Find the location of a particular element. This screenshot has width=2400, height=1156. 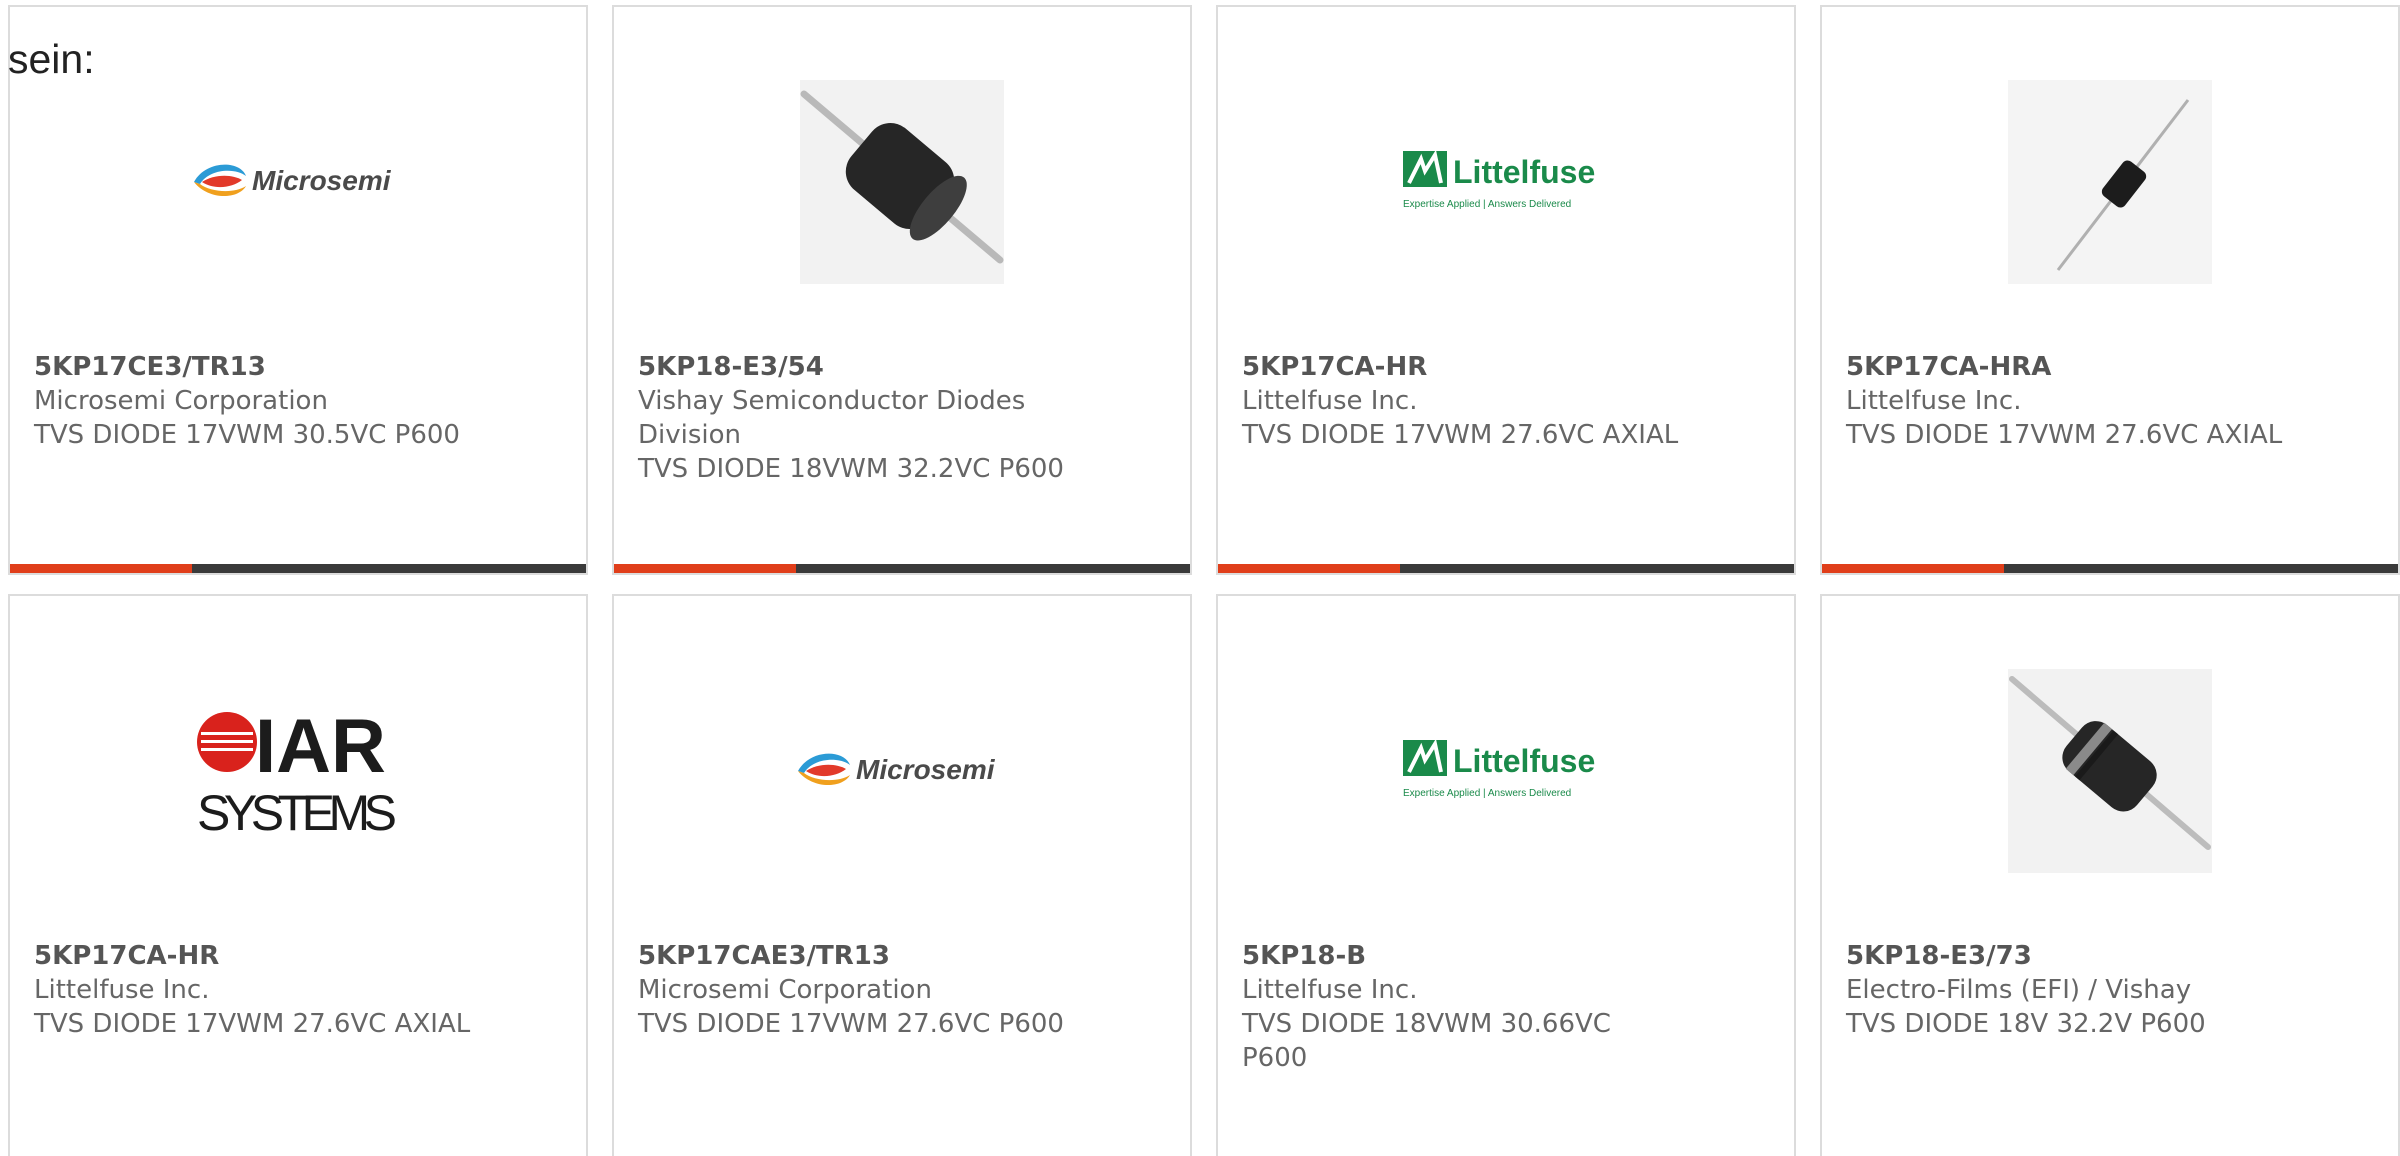

description: TVS DIODE 18VWM 32.2VC P600 is located at coordinates (851, 469).